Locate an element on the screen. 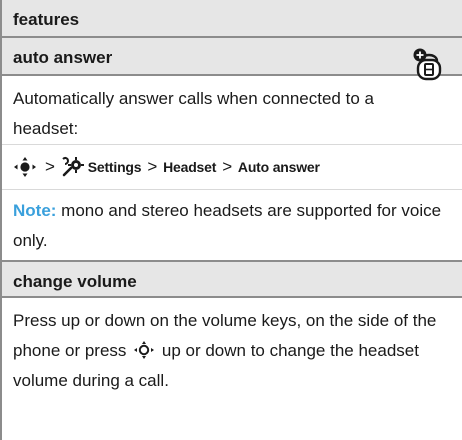  path-headset: Headset is located at coordinates (190, 167).